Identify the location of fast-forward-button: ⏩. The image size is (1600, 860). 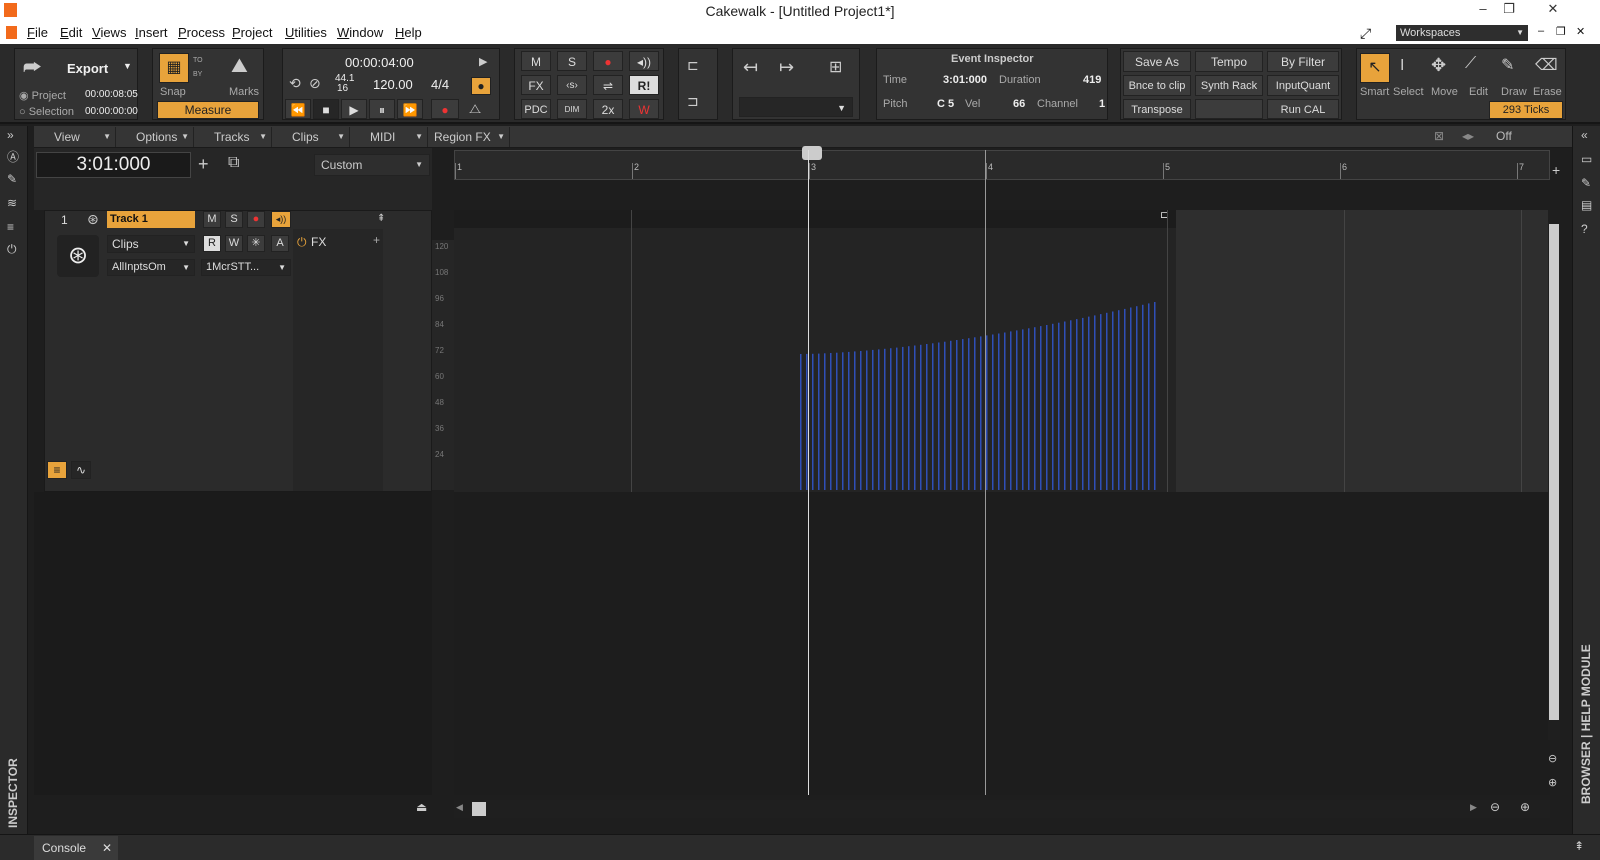
(410, 109).